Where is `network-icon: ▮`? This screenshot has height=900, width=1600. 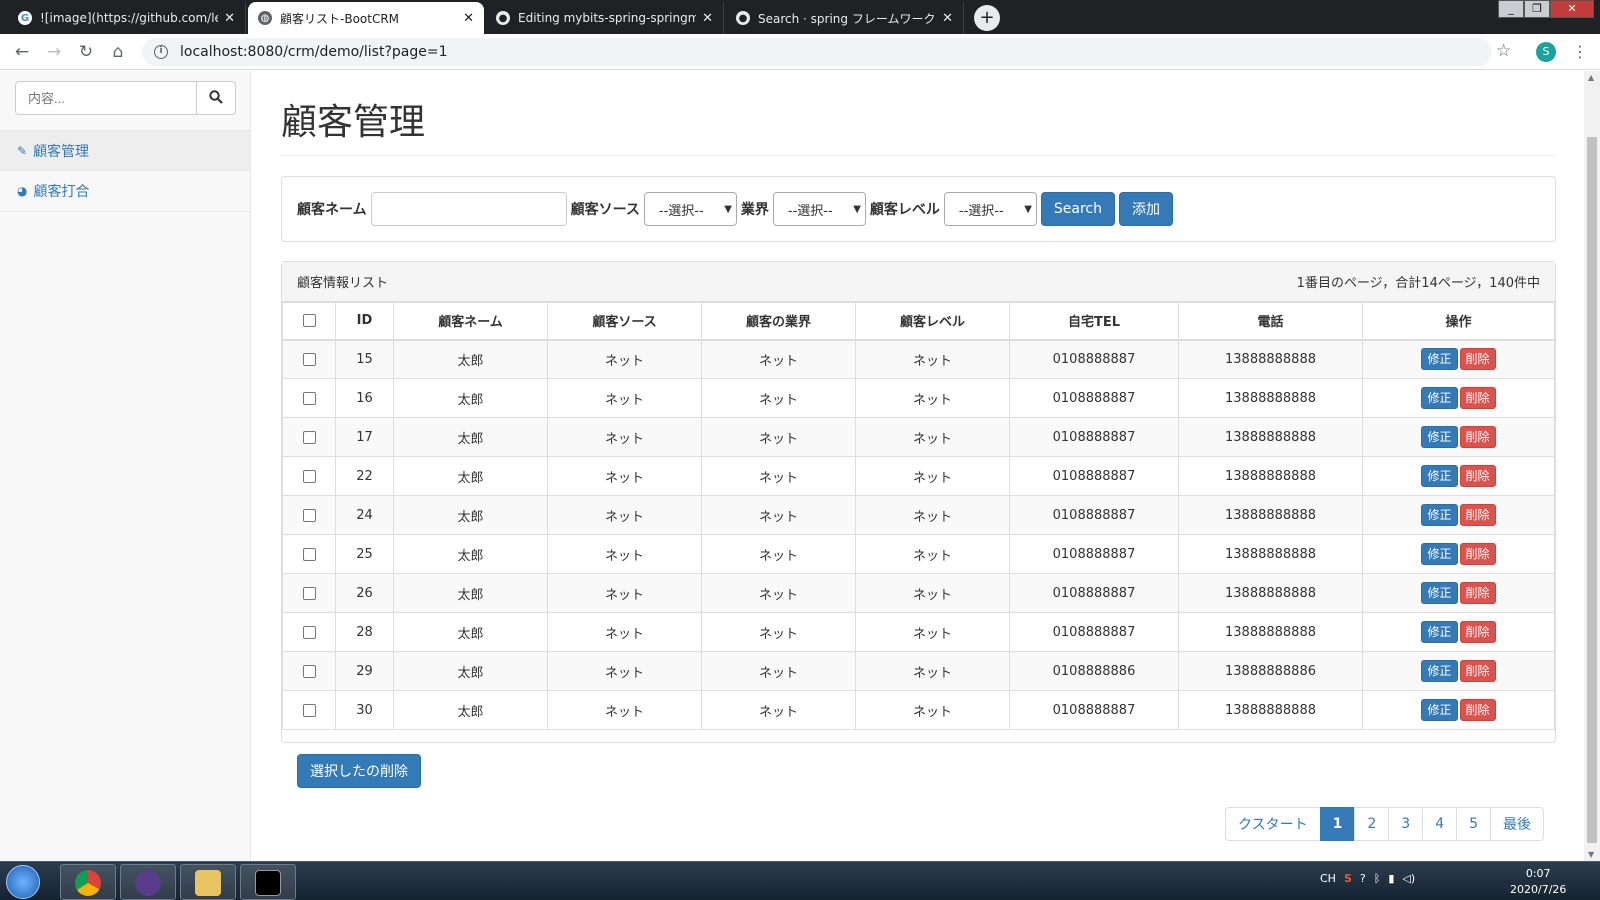 network-icon: ▮ is located at coordinates (1391, 878).